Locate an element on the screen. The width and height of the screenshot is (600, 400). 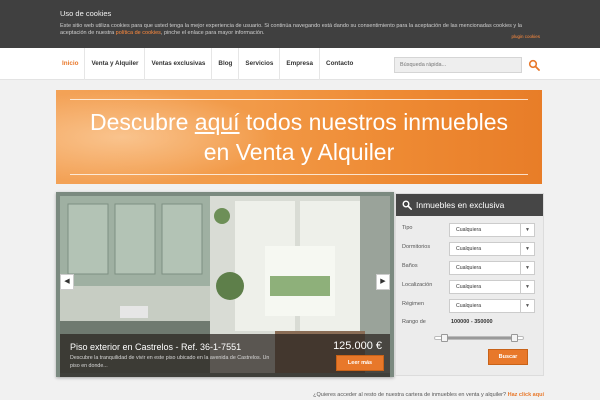
nav-item-blog: Blog is located at coordinates (226, 64).